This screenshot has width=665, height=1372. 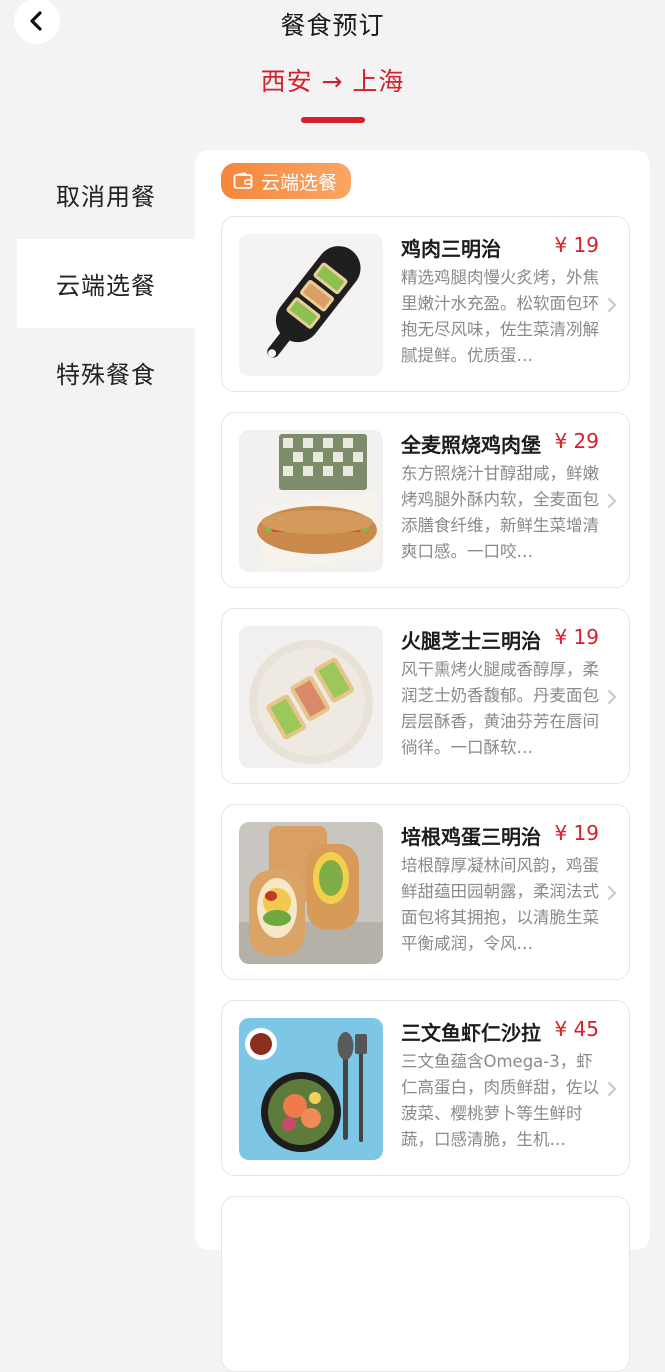 I want to click on product-name: 火腿芝士三明治, so click(x=471, y=641).